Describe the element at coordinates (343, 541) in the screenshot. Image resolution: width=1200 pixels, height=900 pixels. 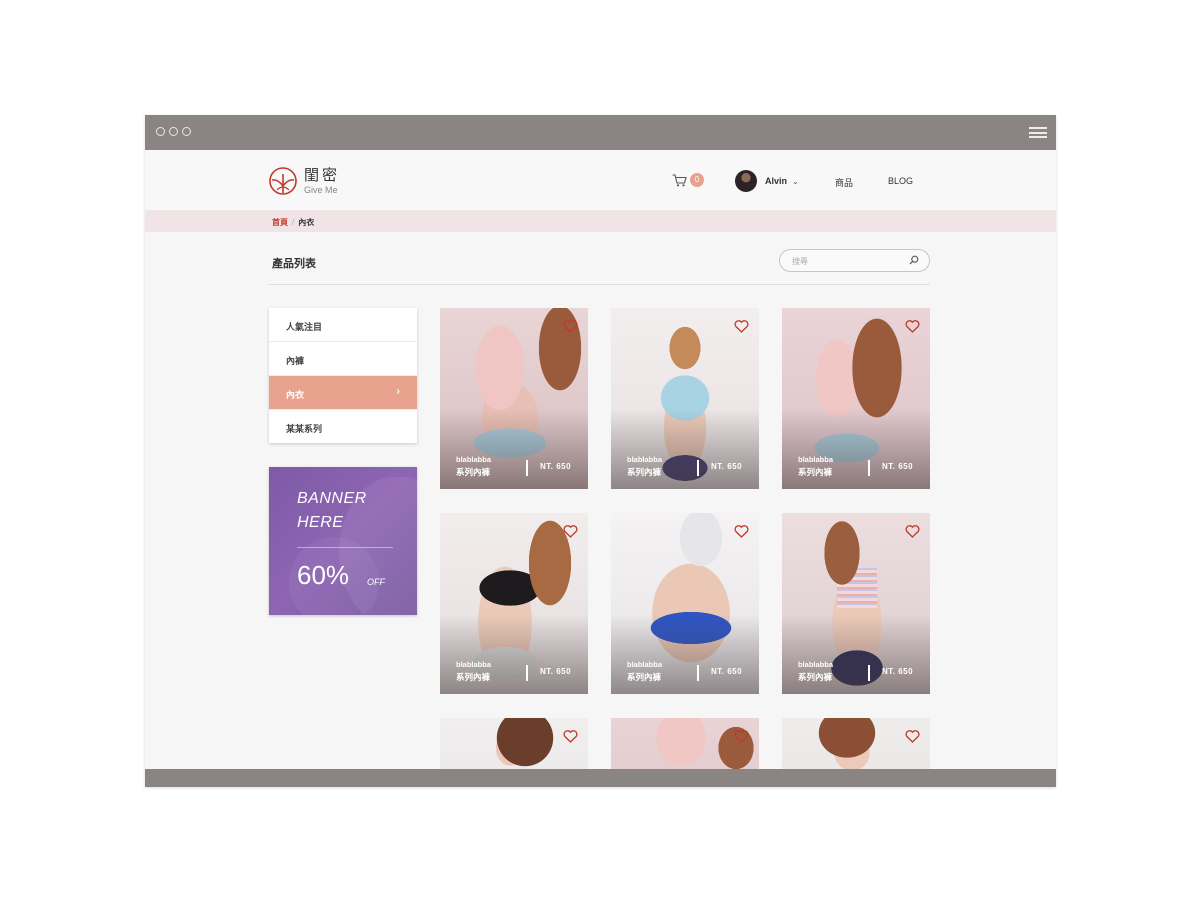
I see `promo-banner: BANNER HERE 60% OFF` at that location.